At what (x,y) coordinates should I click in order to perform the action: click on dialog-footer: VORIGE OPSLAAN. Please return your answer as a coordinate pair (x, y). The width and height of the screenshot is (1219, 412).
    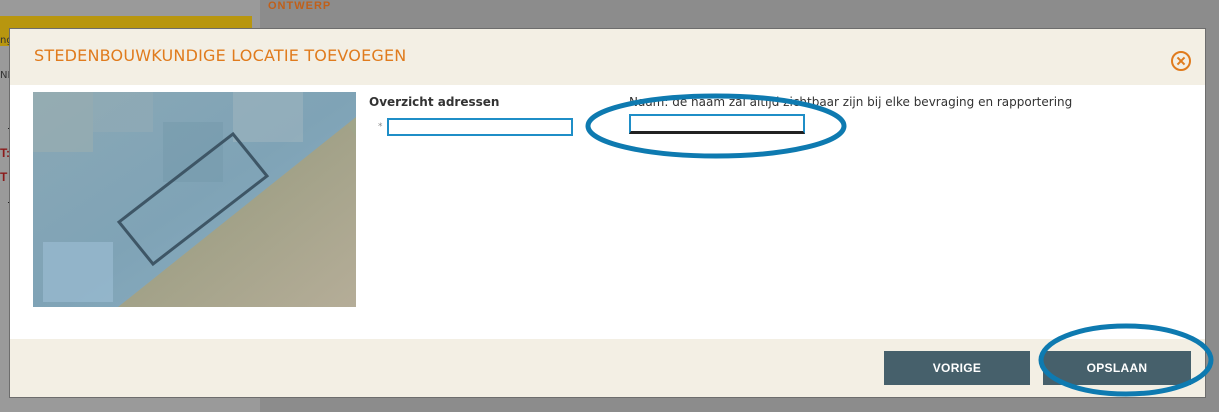
    Looking at the image, I should click on (607, 368).